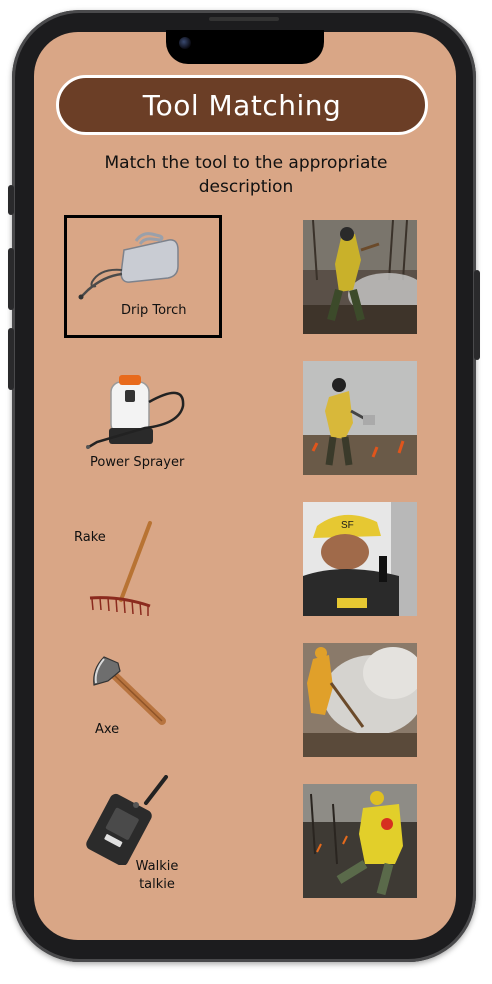 The width and height of the screenshot is (492, 984). Describe the element at coordinates (137, 412) in the screenshot. I see `sprayer-icon` at that location.